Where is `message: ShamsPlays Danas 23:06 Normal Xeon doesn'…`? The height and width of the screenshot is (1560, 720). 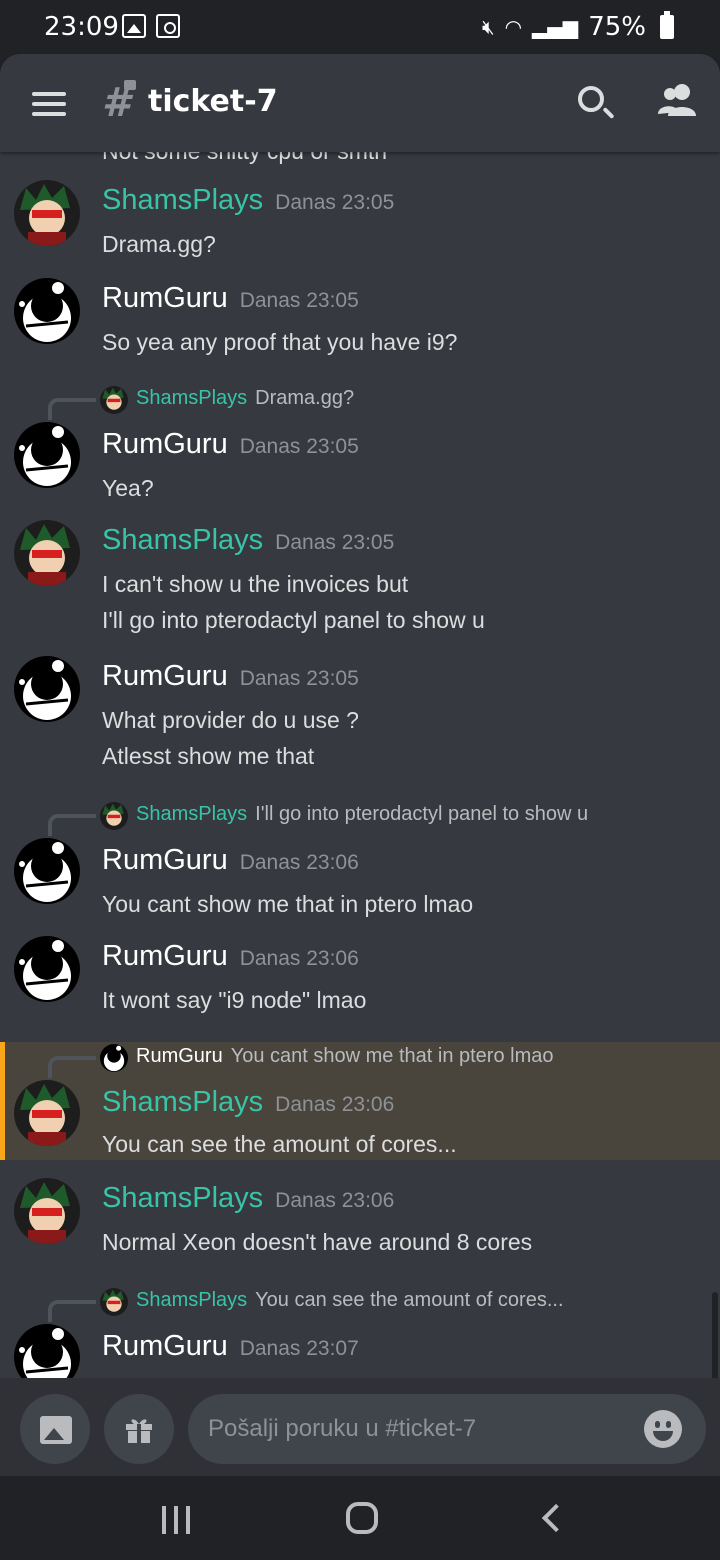
message: ShamsPlays Danas 23:06 Normal Xeon doesn'… is located at coordinates (360, 1222).